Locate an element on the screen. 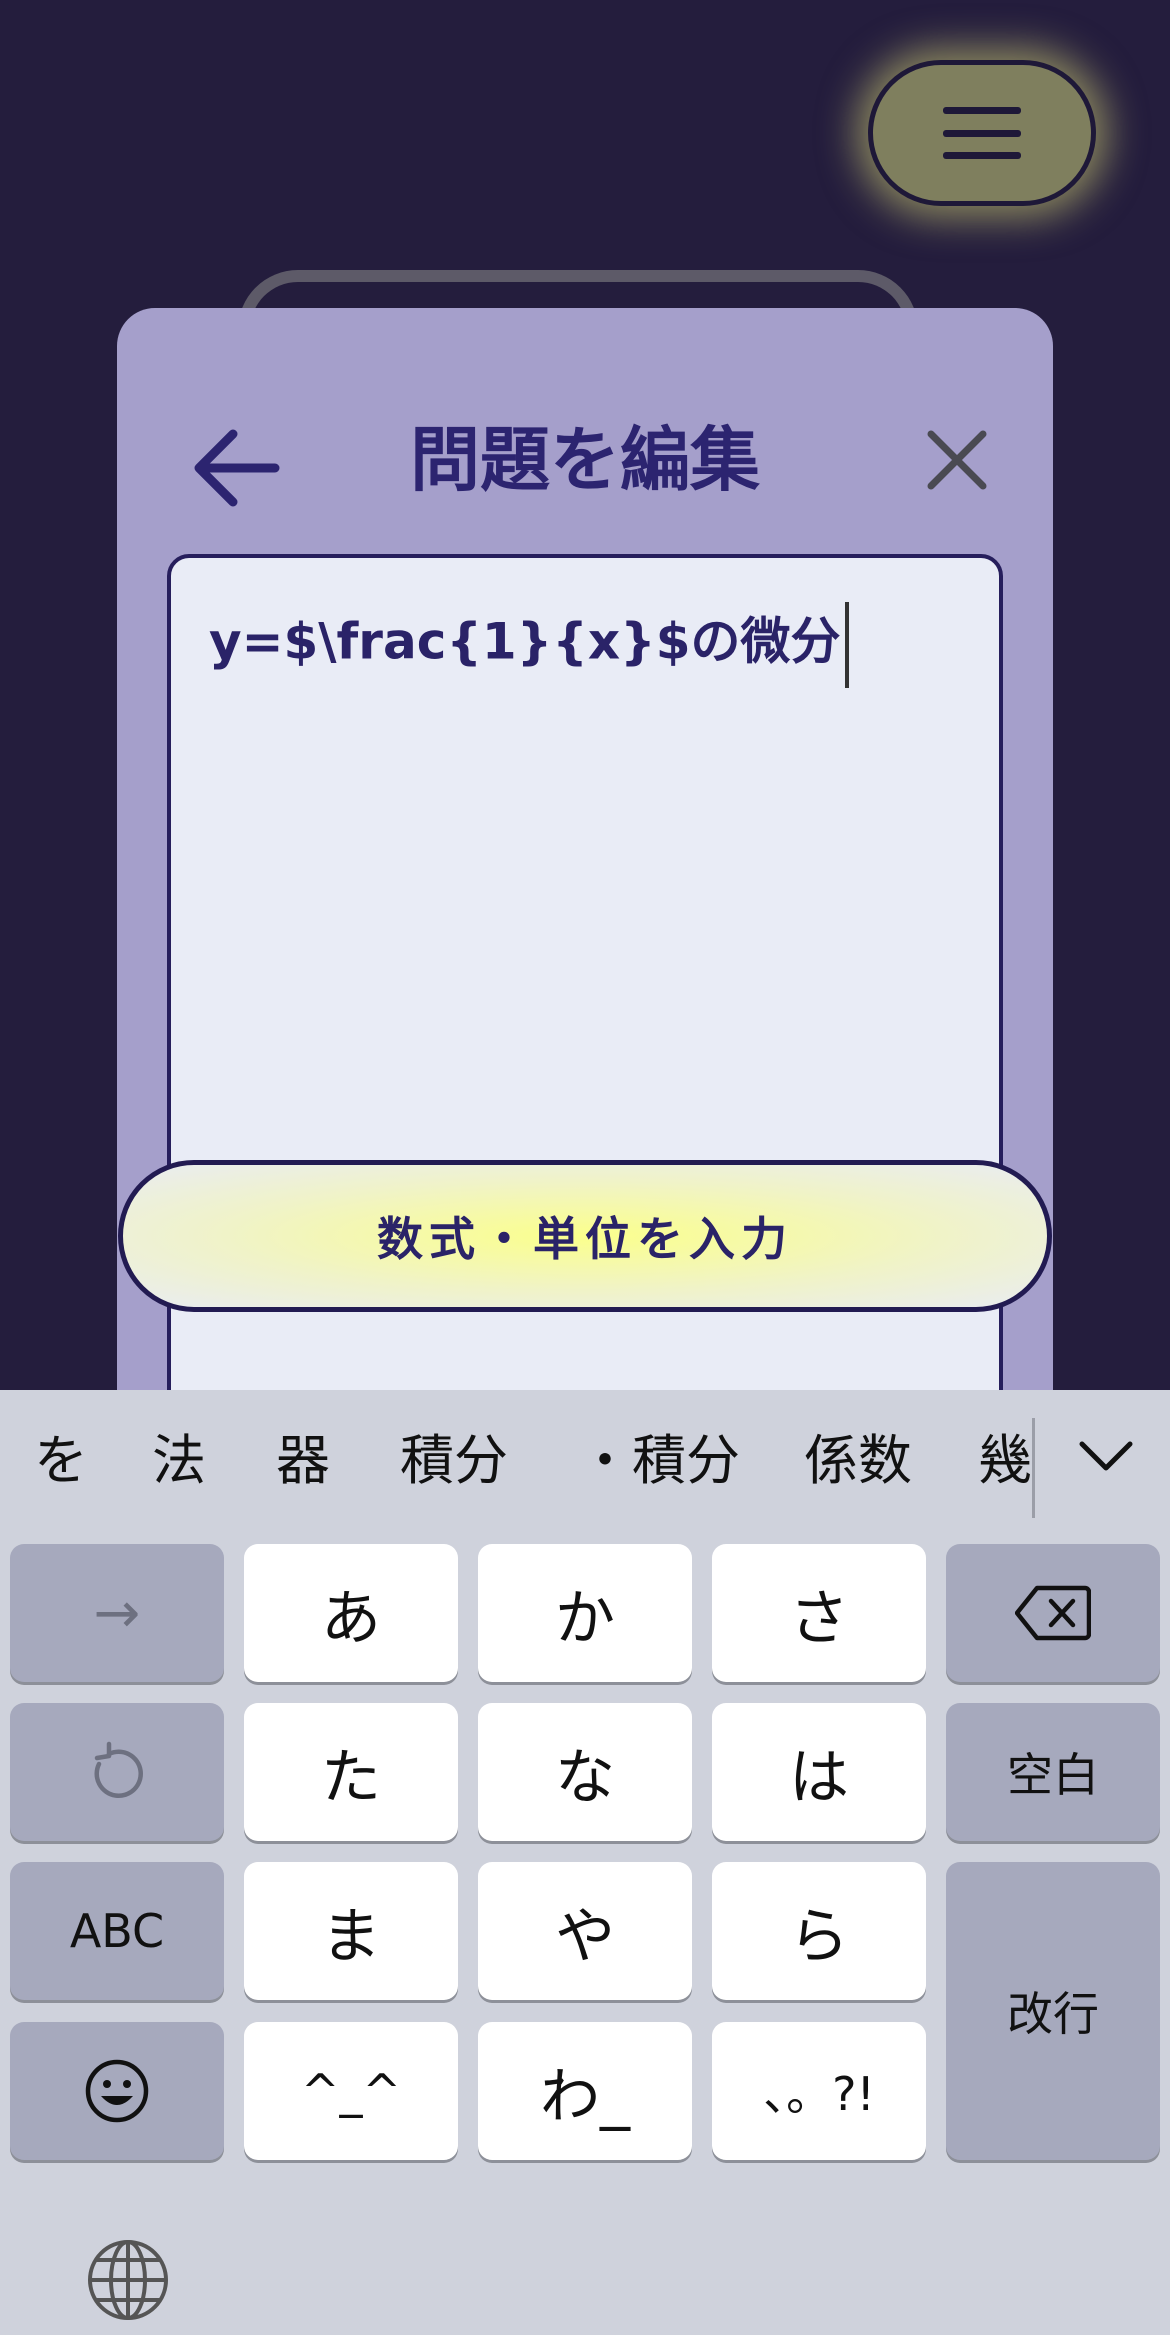 The image size is (1170, 2335). undo-icon is located at coordinates (118, 1769).